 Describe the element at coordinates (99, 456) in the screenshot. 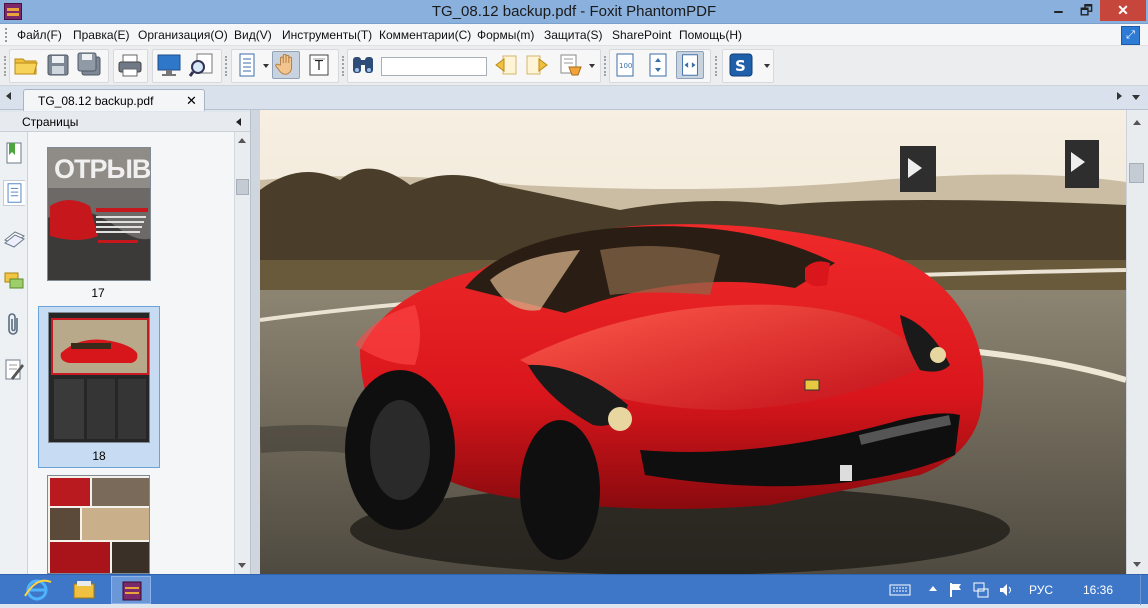

I see `page-number-18: 18` at that location.